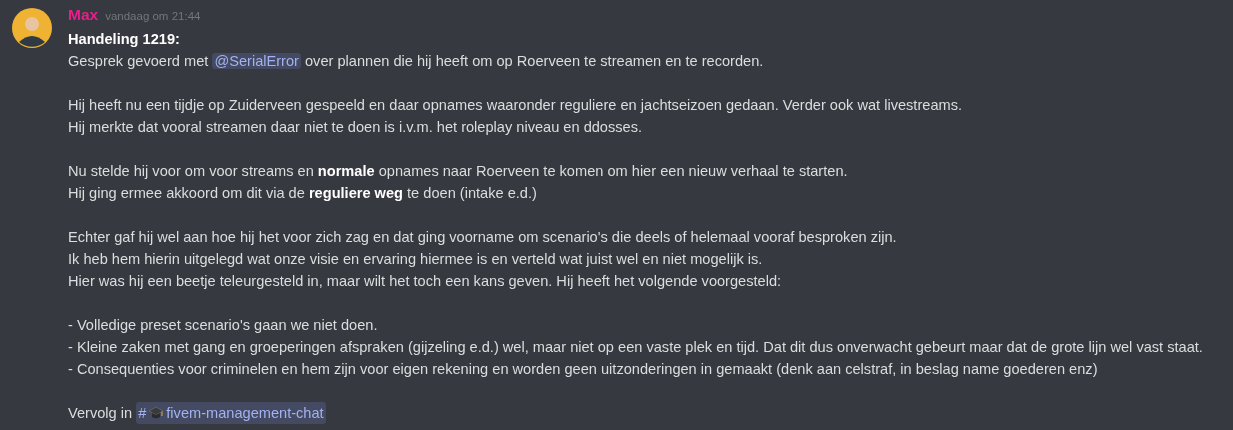  I want to click on user-mention: @SerialError, so click(256, 61).